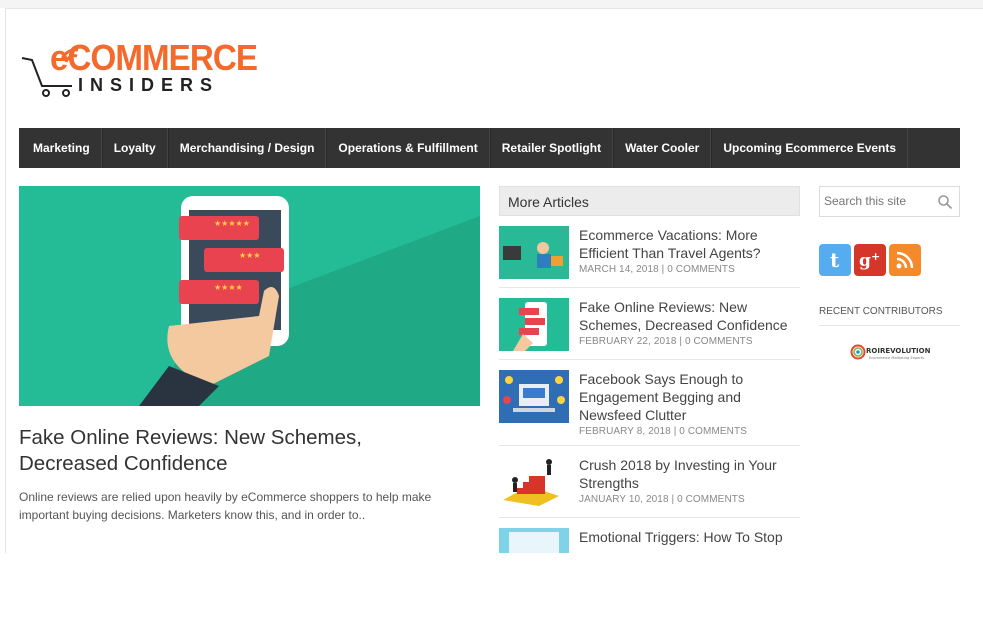 This screenshot has height=630, width=983. I want to click on nav-item-operations: Operations & Fulfillment, so click(408, 148).